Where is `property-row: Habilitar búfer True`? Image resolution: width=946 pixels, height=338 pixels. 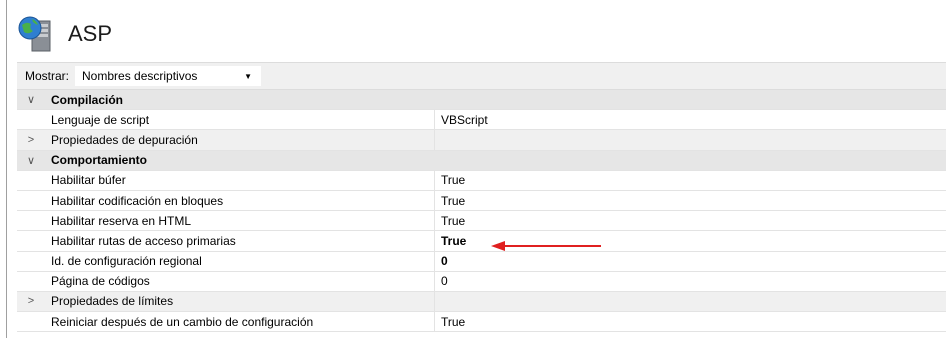 property-row: Habilitar búfer True is located at coordinates (481, 180).